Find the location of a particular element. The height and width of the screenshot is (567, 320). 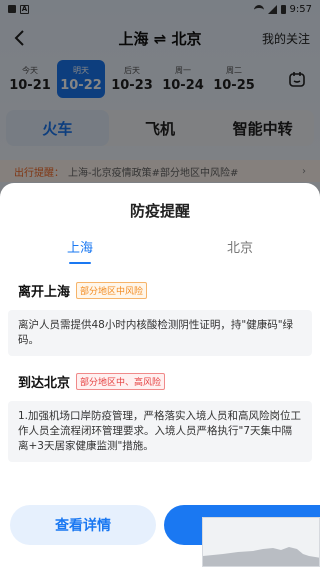

tab-beijing: 北京 is located at coordinates (240, 252).